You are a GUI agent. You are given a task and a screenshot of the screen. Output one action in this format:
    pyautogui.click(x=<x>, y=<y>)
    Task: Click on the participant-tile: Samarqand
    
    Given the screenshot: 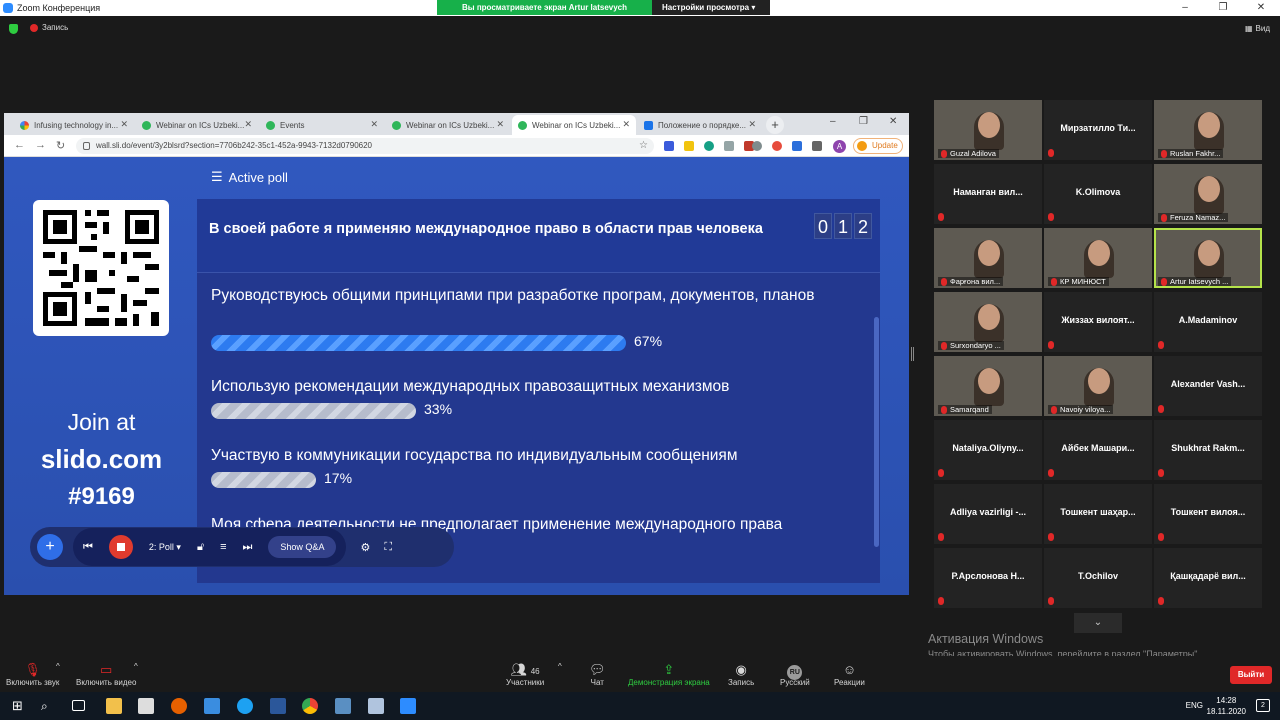 What is the action you would take?
    pyautogui.click(x=988, y=386)
    